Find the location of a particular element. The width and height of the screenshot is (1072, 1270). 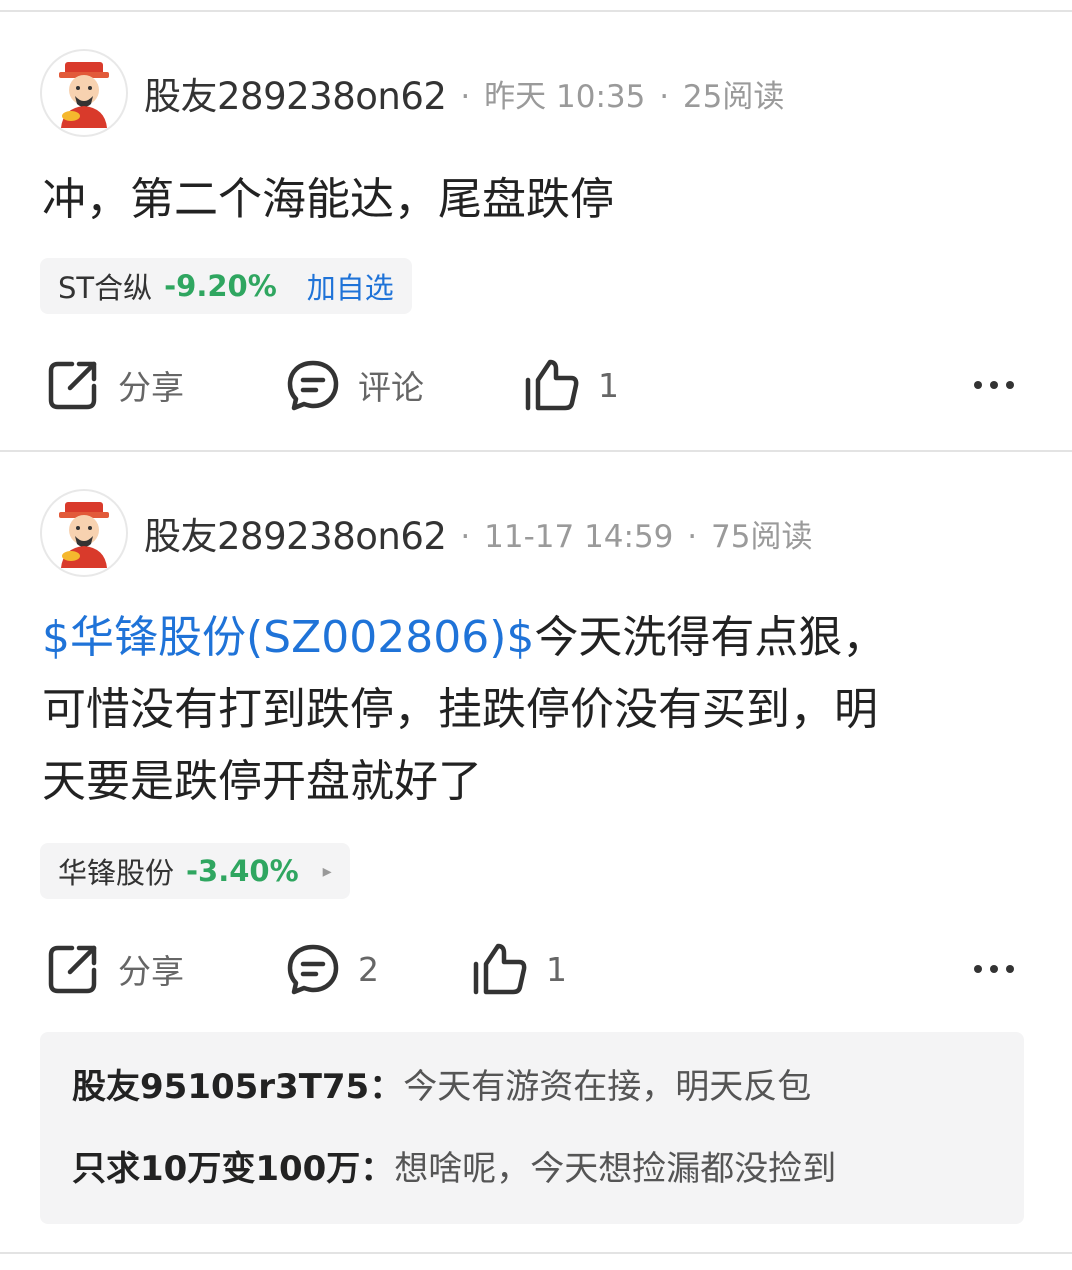

post-meta: · 11-17 14:59 · 75阅读 is located at coordinates (634, 533).